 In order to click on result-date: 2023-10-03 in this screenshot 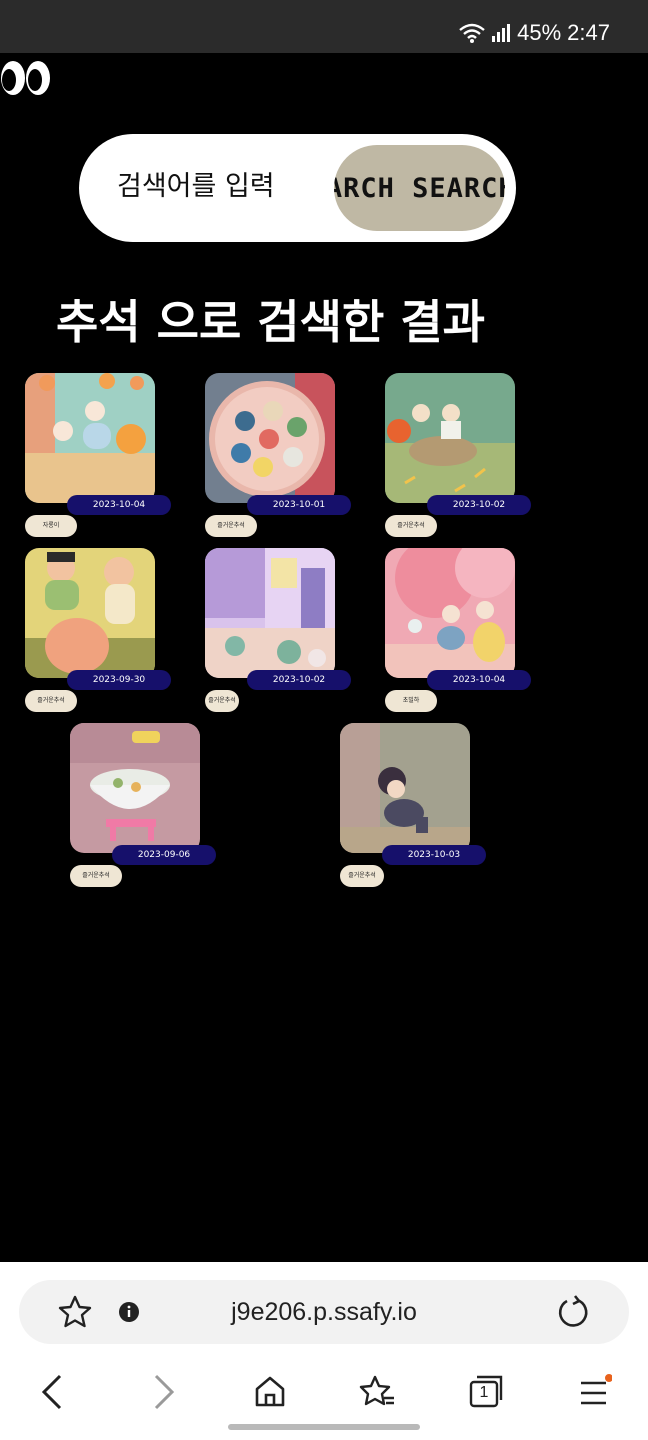, I will do `click(434, 855)`.